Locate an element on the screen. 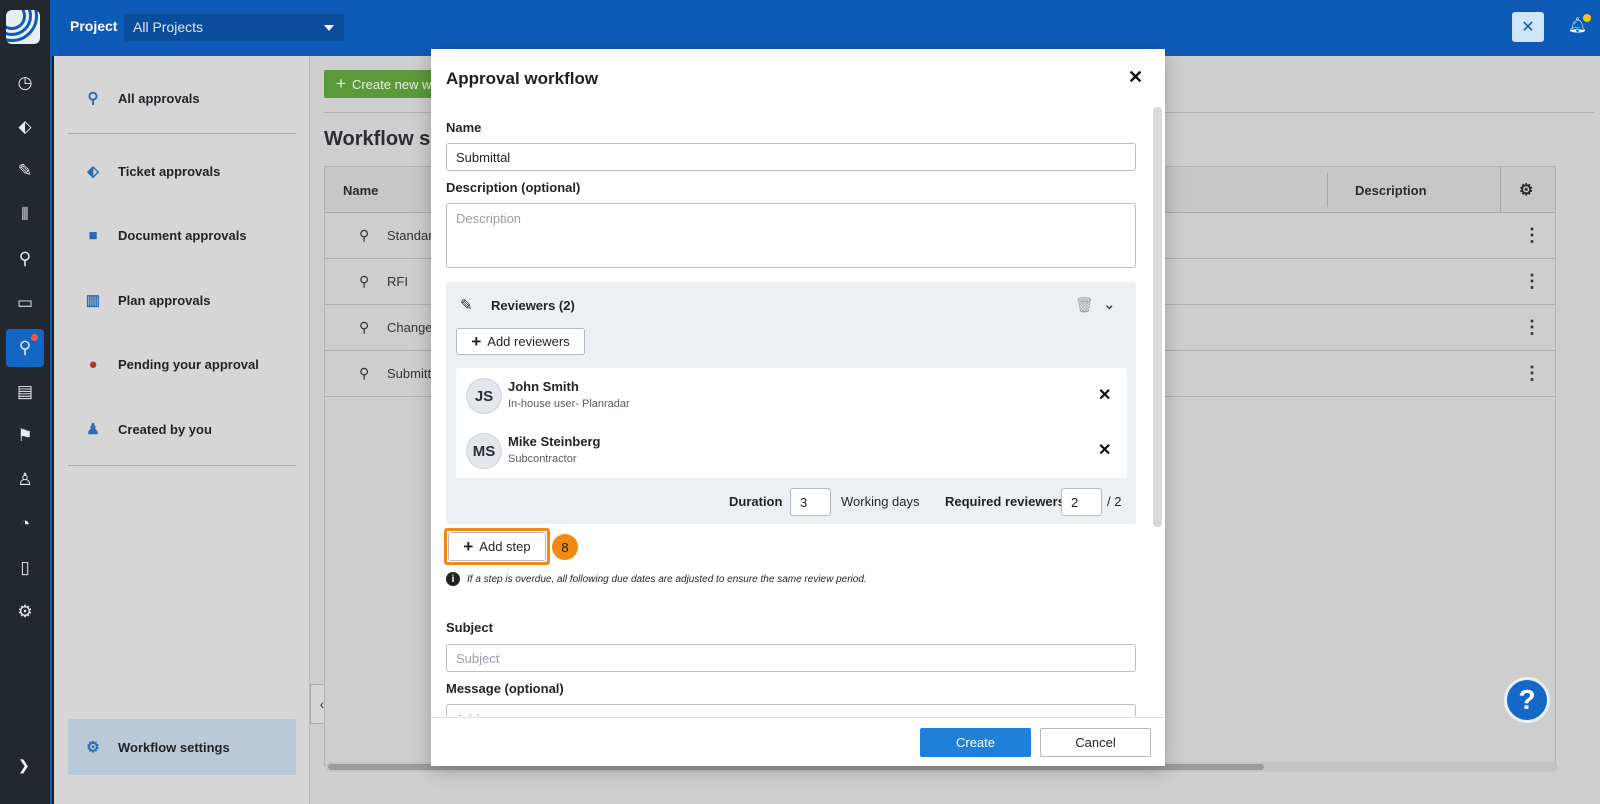 This screenshot has width=1600, height=804. tickets-icon: ⬖ is located at coordinates (25, 127).